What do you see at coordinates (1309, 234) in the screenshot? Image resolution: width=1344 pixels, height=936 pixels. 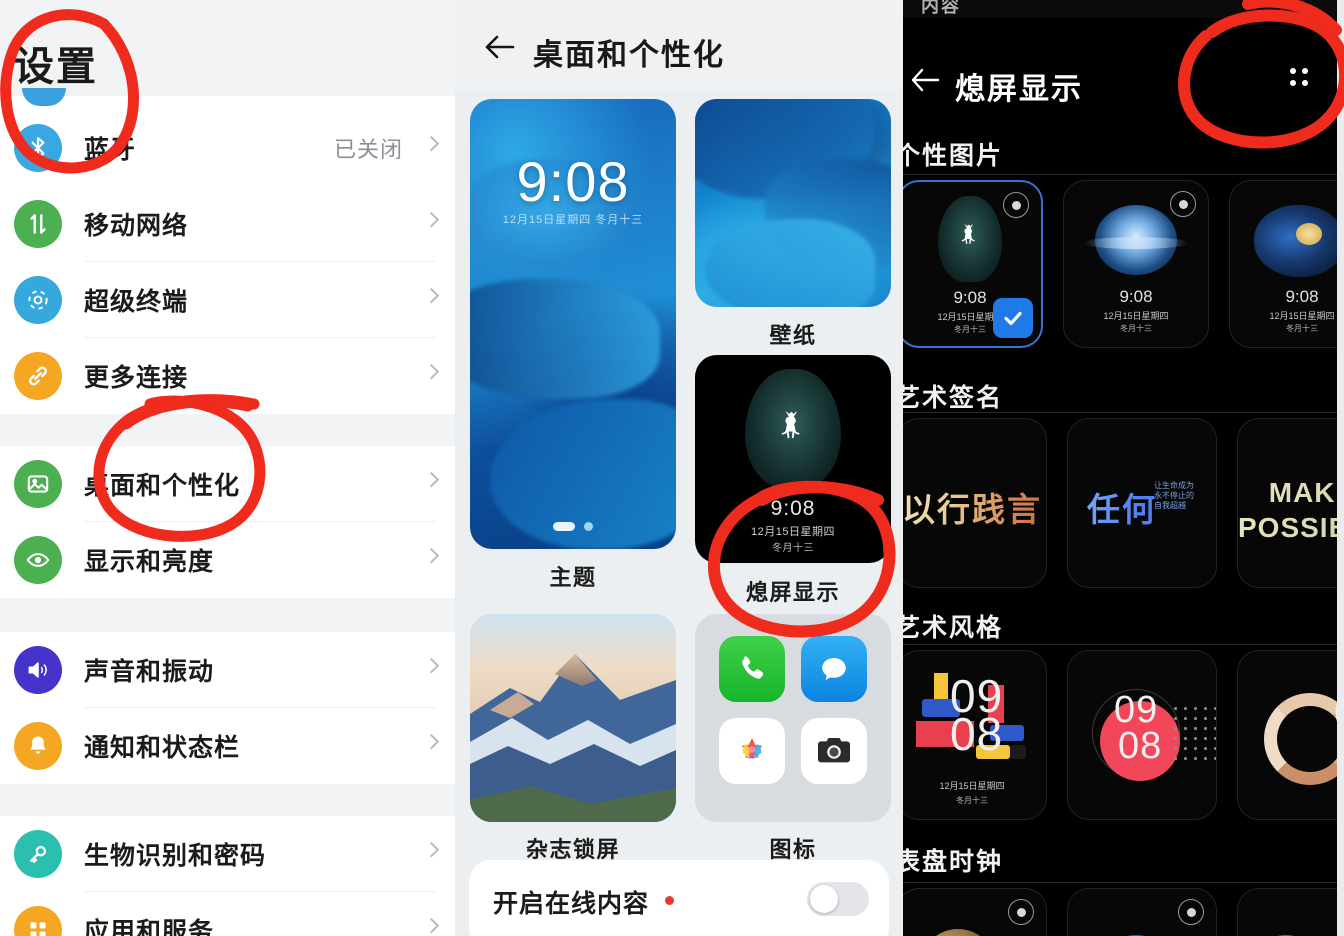 I see `starry-moon` at bounding box center [1309, 234].